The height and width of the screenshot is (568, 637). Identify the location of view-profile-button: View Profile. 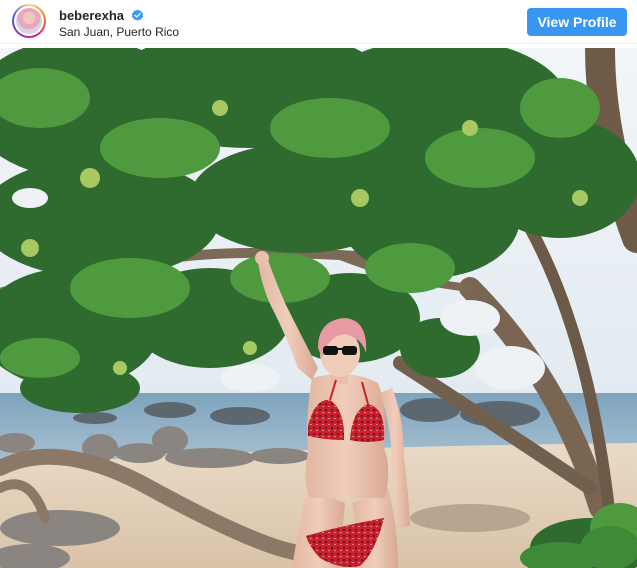
(577, 22).